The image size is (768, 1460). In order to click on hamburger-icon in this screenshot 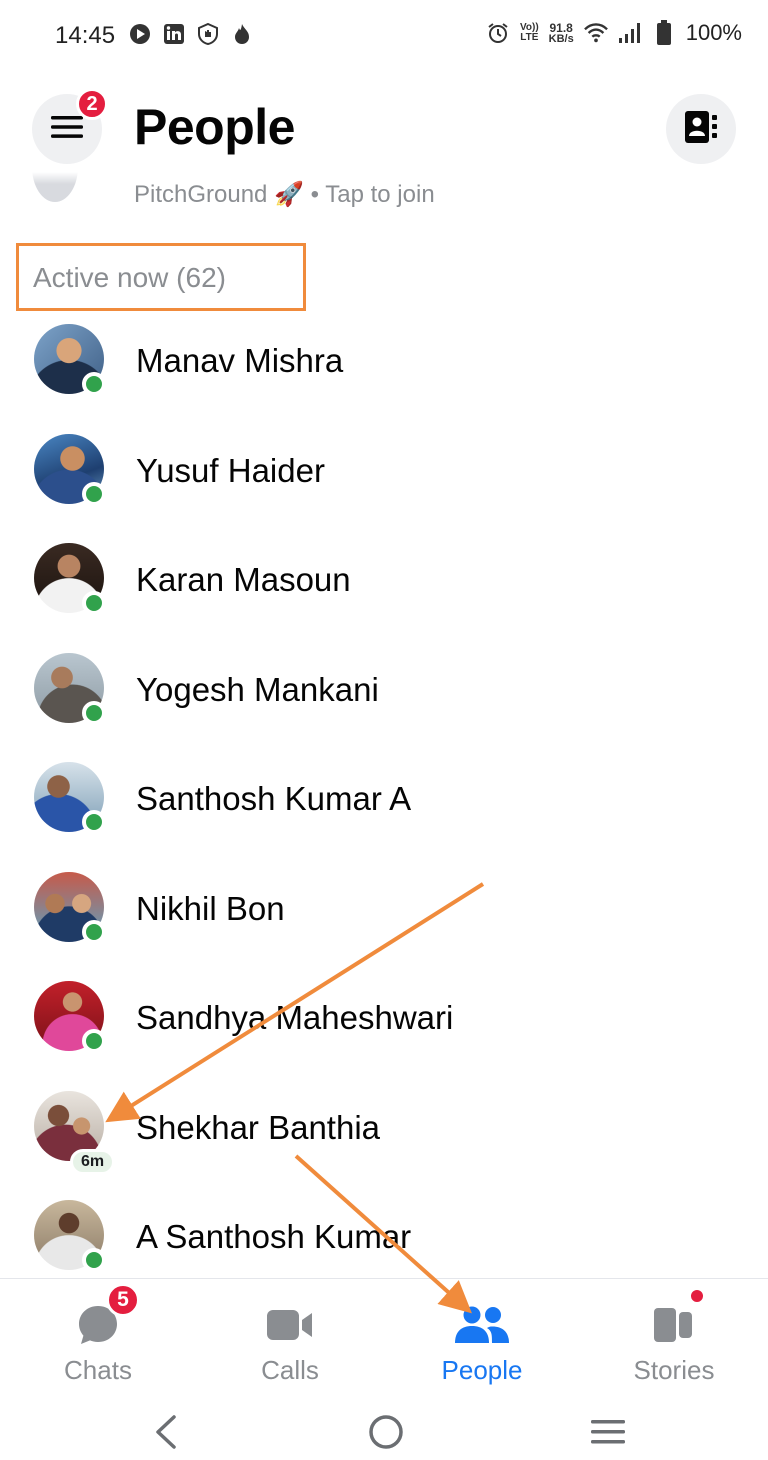, I will do `click(67, 129)`.